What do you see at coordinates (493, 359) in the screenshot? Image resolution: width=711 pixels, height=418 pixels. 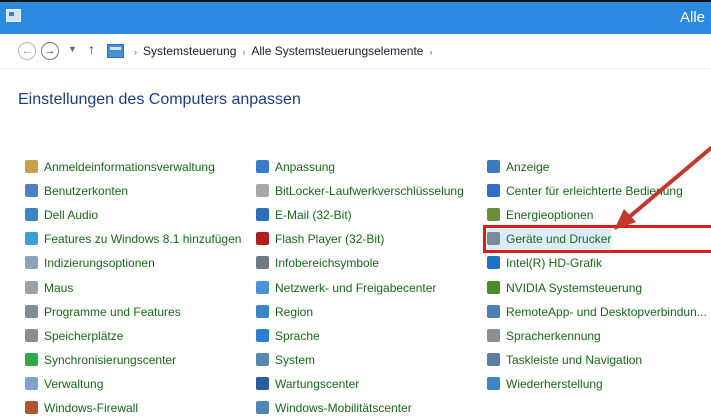 I see `taskbar-icon` at bounding box center [493, 359].